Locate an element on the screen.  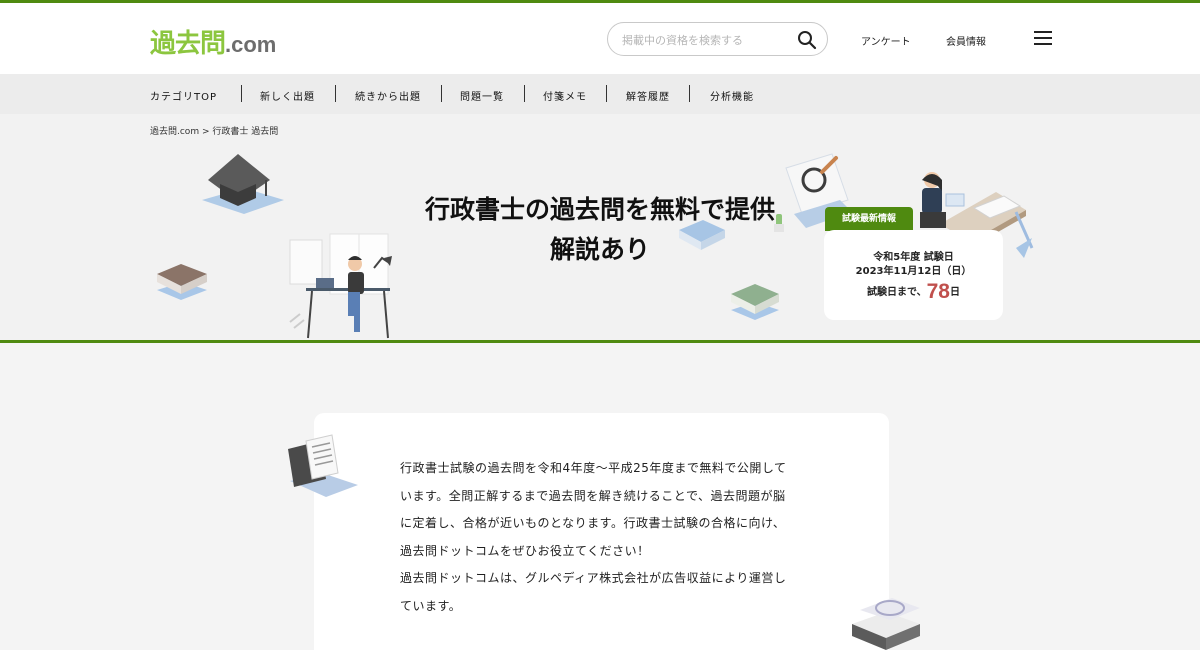
nav-analysis: 分析機能 is located at coordinates (732, 95).